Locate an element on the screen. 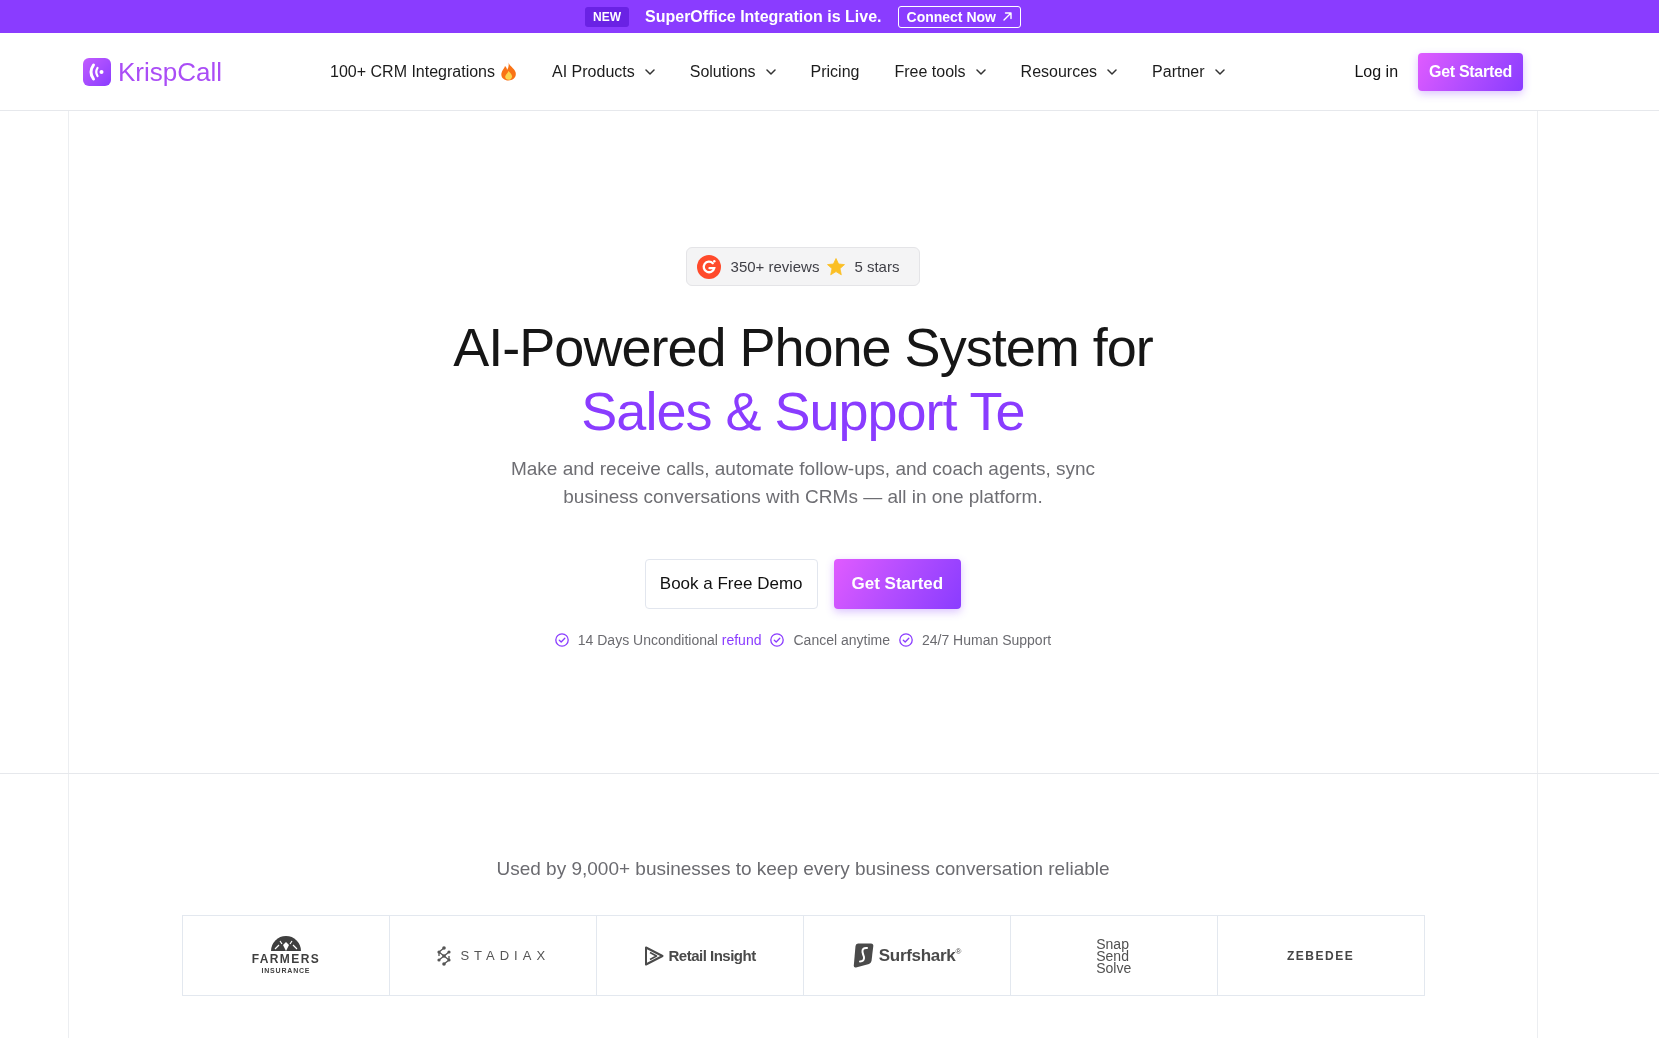  book-demo-button: Book a Free Demo is located at coordinates (731, 584).